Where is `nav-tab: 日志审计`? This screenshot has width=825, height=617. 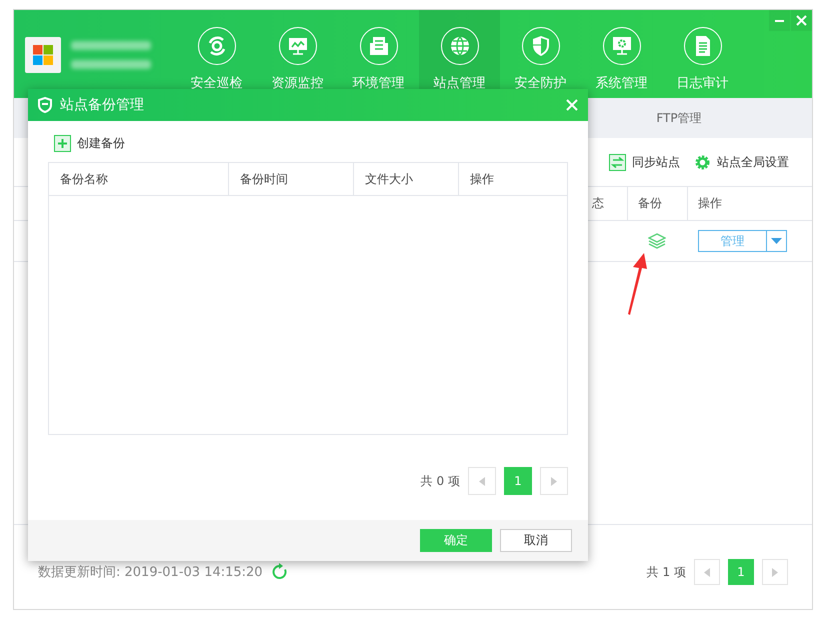
nav-tab: 日志审计 is located at coordinates (702, 54).